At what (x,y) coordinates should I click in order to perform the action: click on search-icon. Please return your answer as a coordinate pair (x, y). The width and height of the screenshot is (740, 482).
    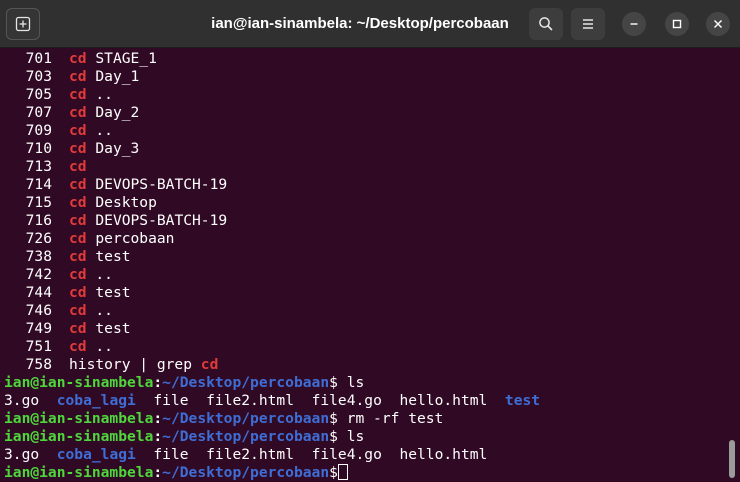
    Looking at the image, I should click on (546, 24).